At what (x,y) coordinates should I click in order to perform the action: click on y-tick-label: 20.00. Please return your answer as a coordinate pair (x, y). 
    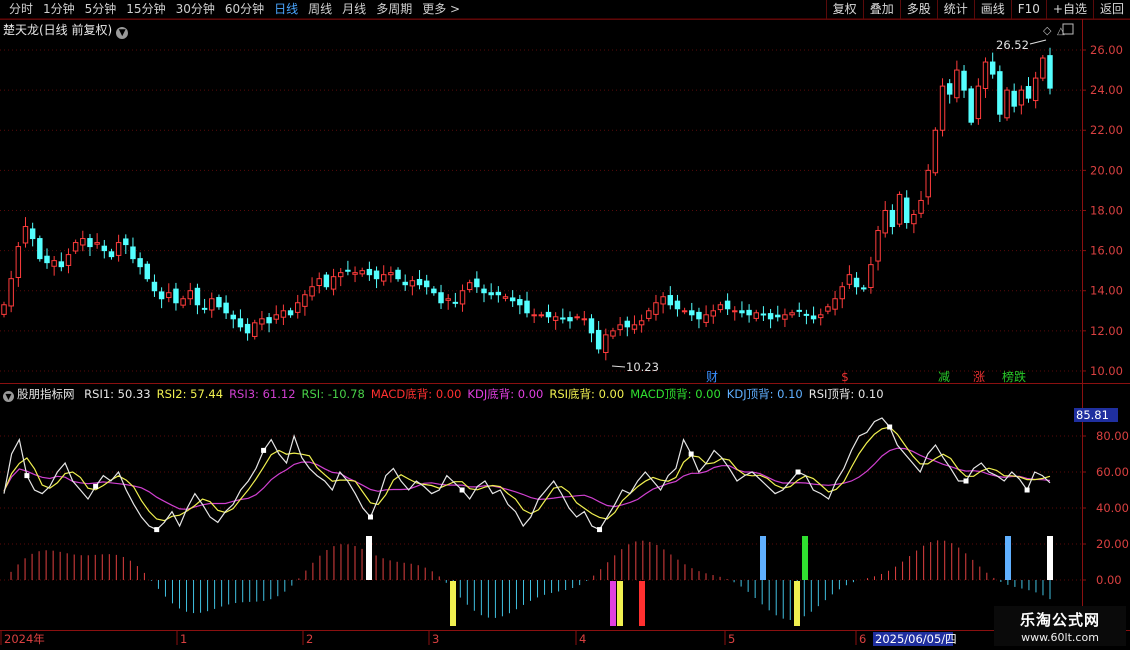
    Looking at the image, I should click on (1112, 544).